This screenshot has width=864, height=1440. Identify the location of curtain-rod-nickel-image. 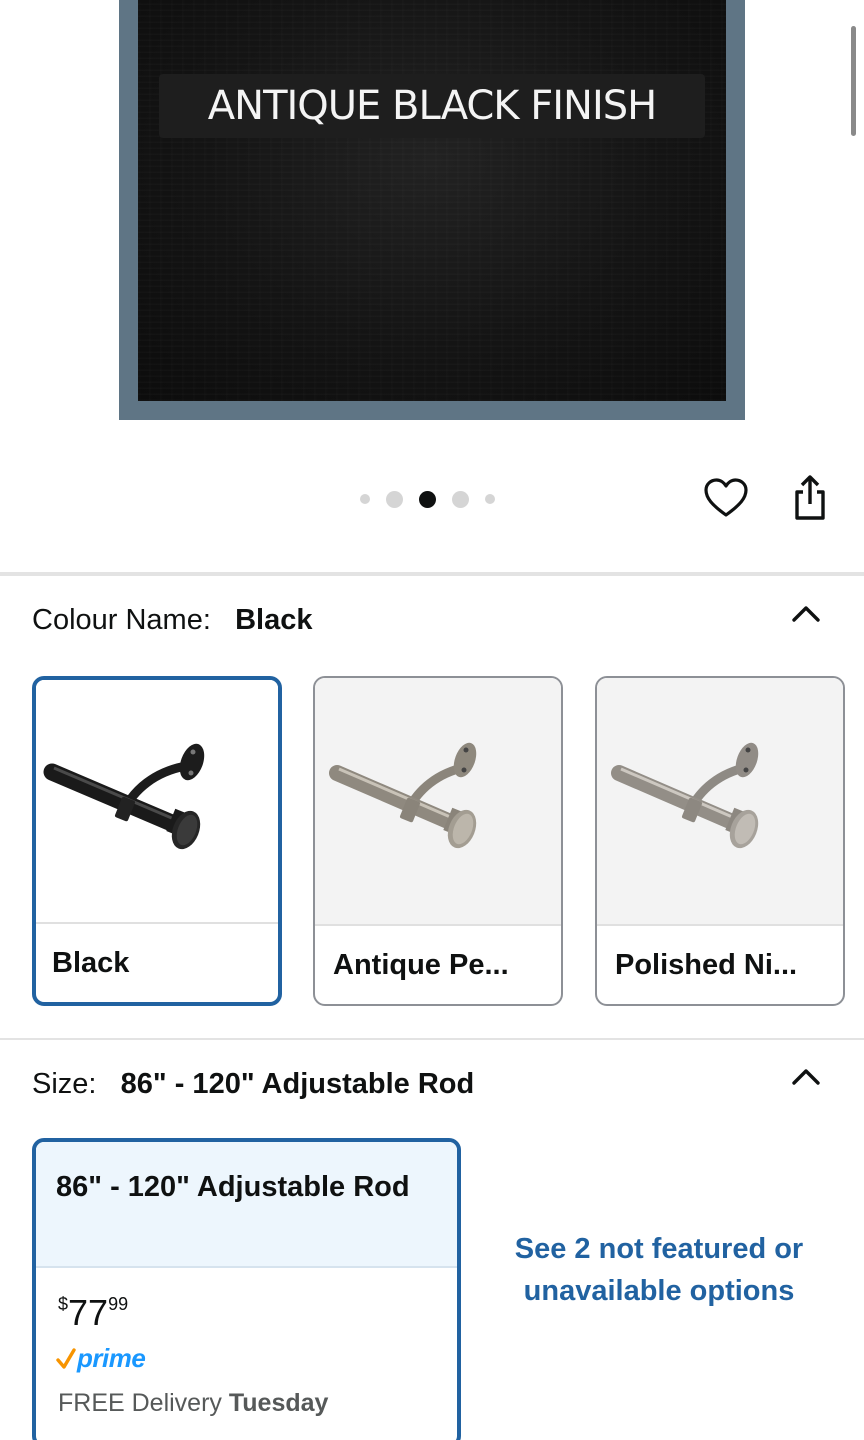
(685, 795).